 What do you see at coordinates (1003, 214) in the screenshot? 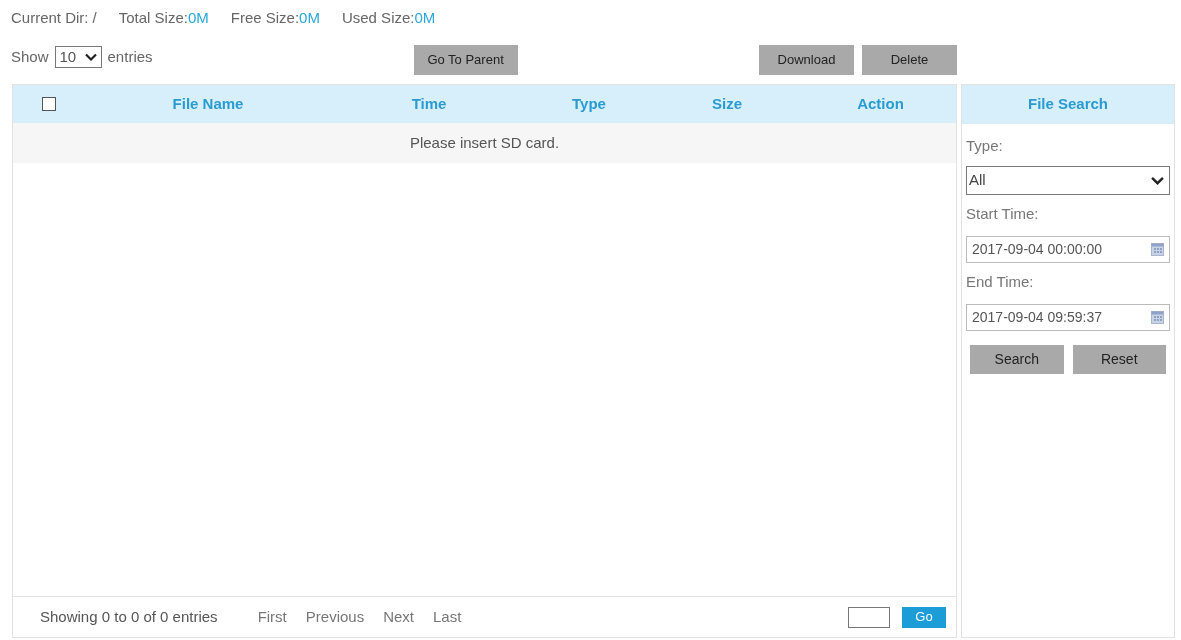
I see `field-label: Start Time:` at bounding box center [1003, 214].